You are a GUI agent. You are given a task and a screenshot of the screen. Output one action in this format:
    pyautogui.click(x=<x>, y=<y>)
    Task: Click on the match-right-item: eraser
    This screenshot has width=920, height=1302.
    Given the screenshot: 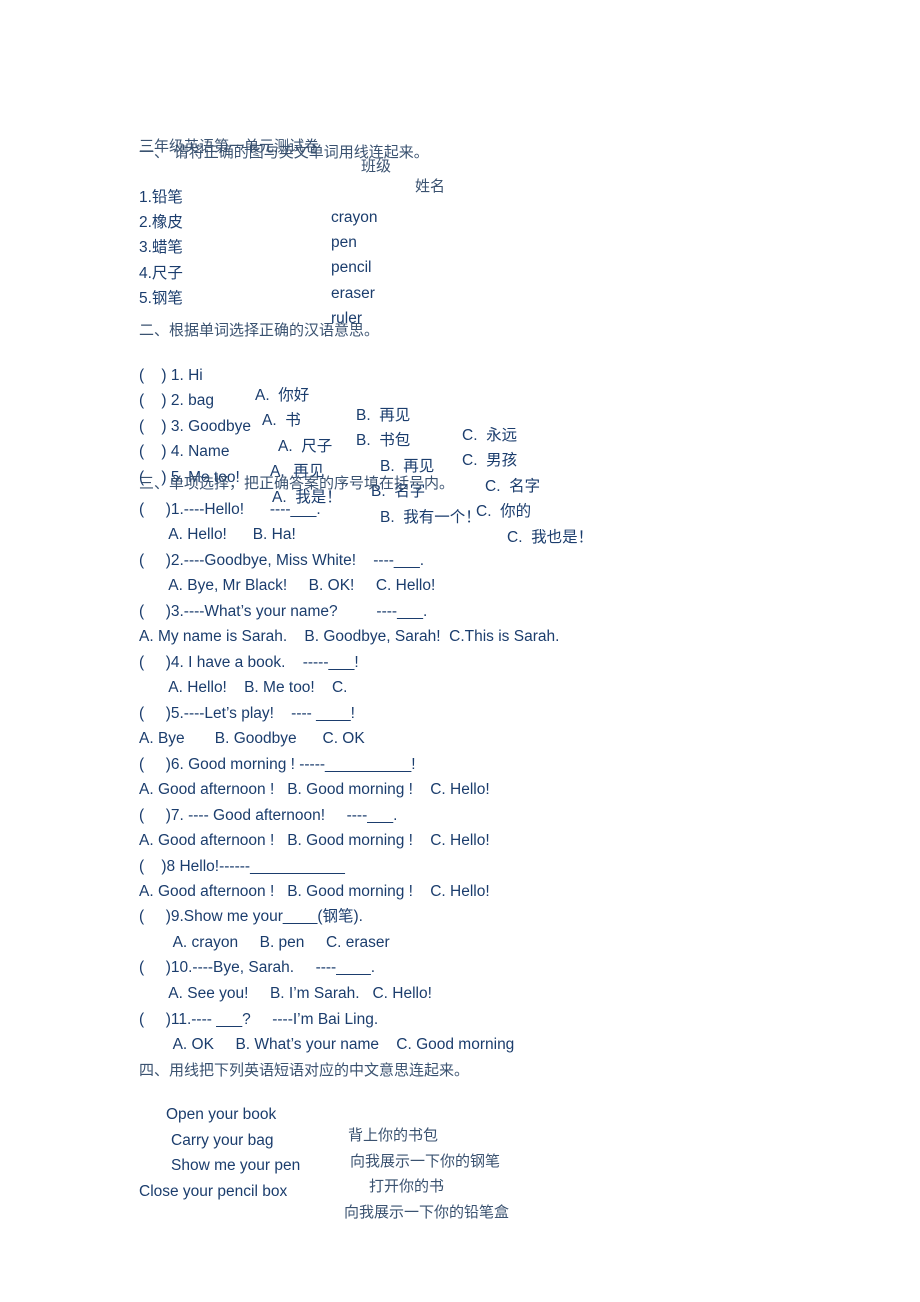 What is the action you would take?
    pyautogui.click(x=353, y=293)
    